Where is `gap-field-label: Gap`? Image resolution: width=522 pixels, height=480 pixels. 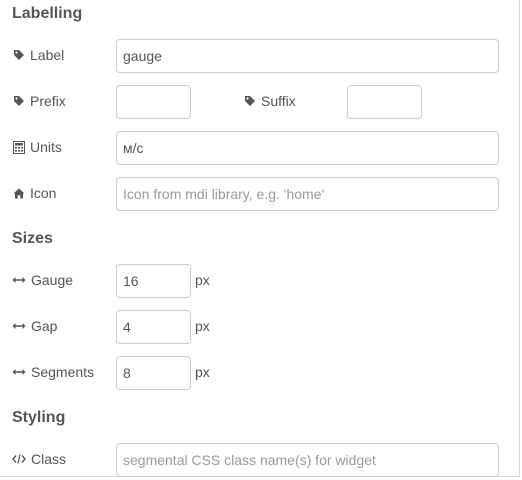 gap-field-label: Gap is located at coordinates (44, 326).